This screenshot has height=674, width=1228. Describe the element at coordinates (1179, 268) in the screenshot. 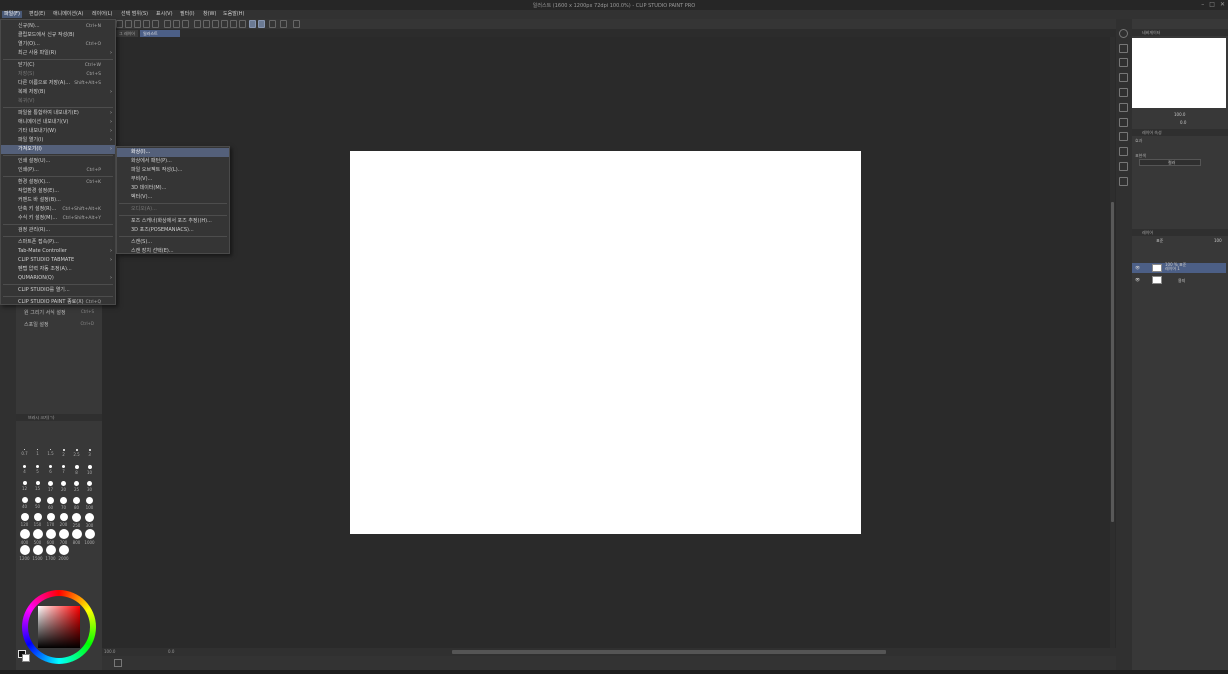

I see `layer-row: 👁 100 % 표준 레이어 1` at that location.